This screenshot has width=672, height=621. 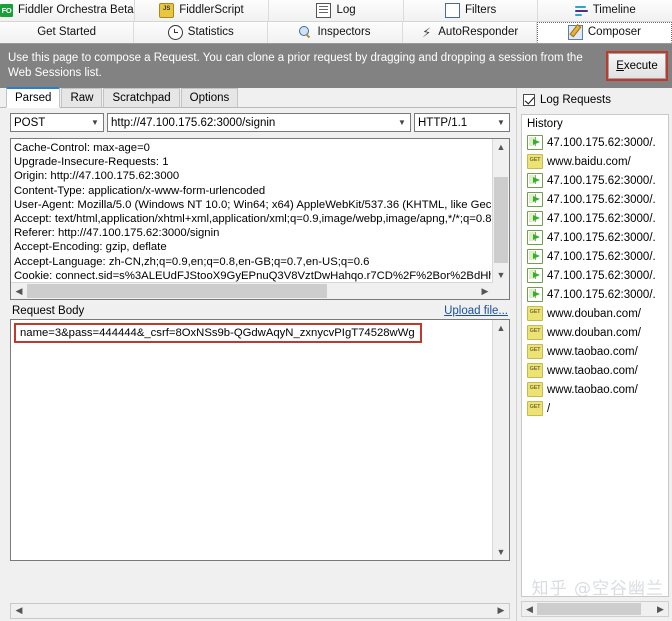 I want to click on sub-tab-raw: Raw, so click(x=82, y=97).